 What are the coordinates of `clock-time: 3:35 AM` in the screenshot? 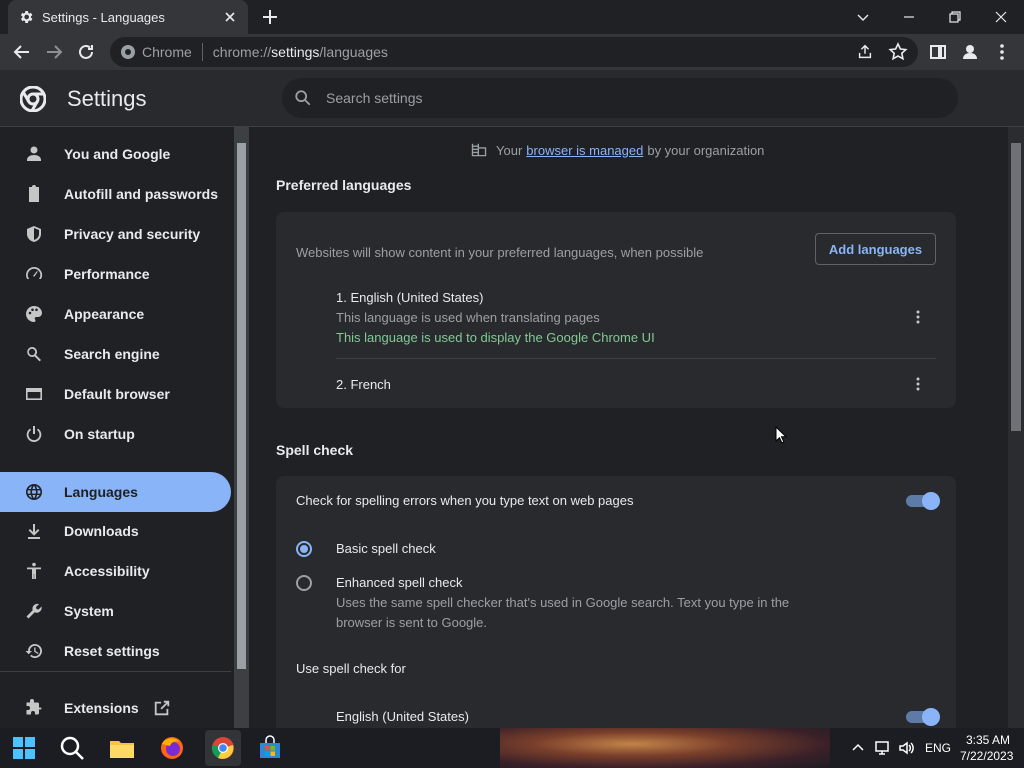 It's located at (987, 740).